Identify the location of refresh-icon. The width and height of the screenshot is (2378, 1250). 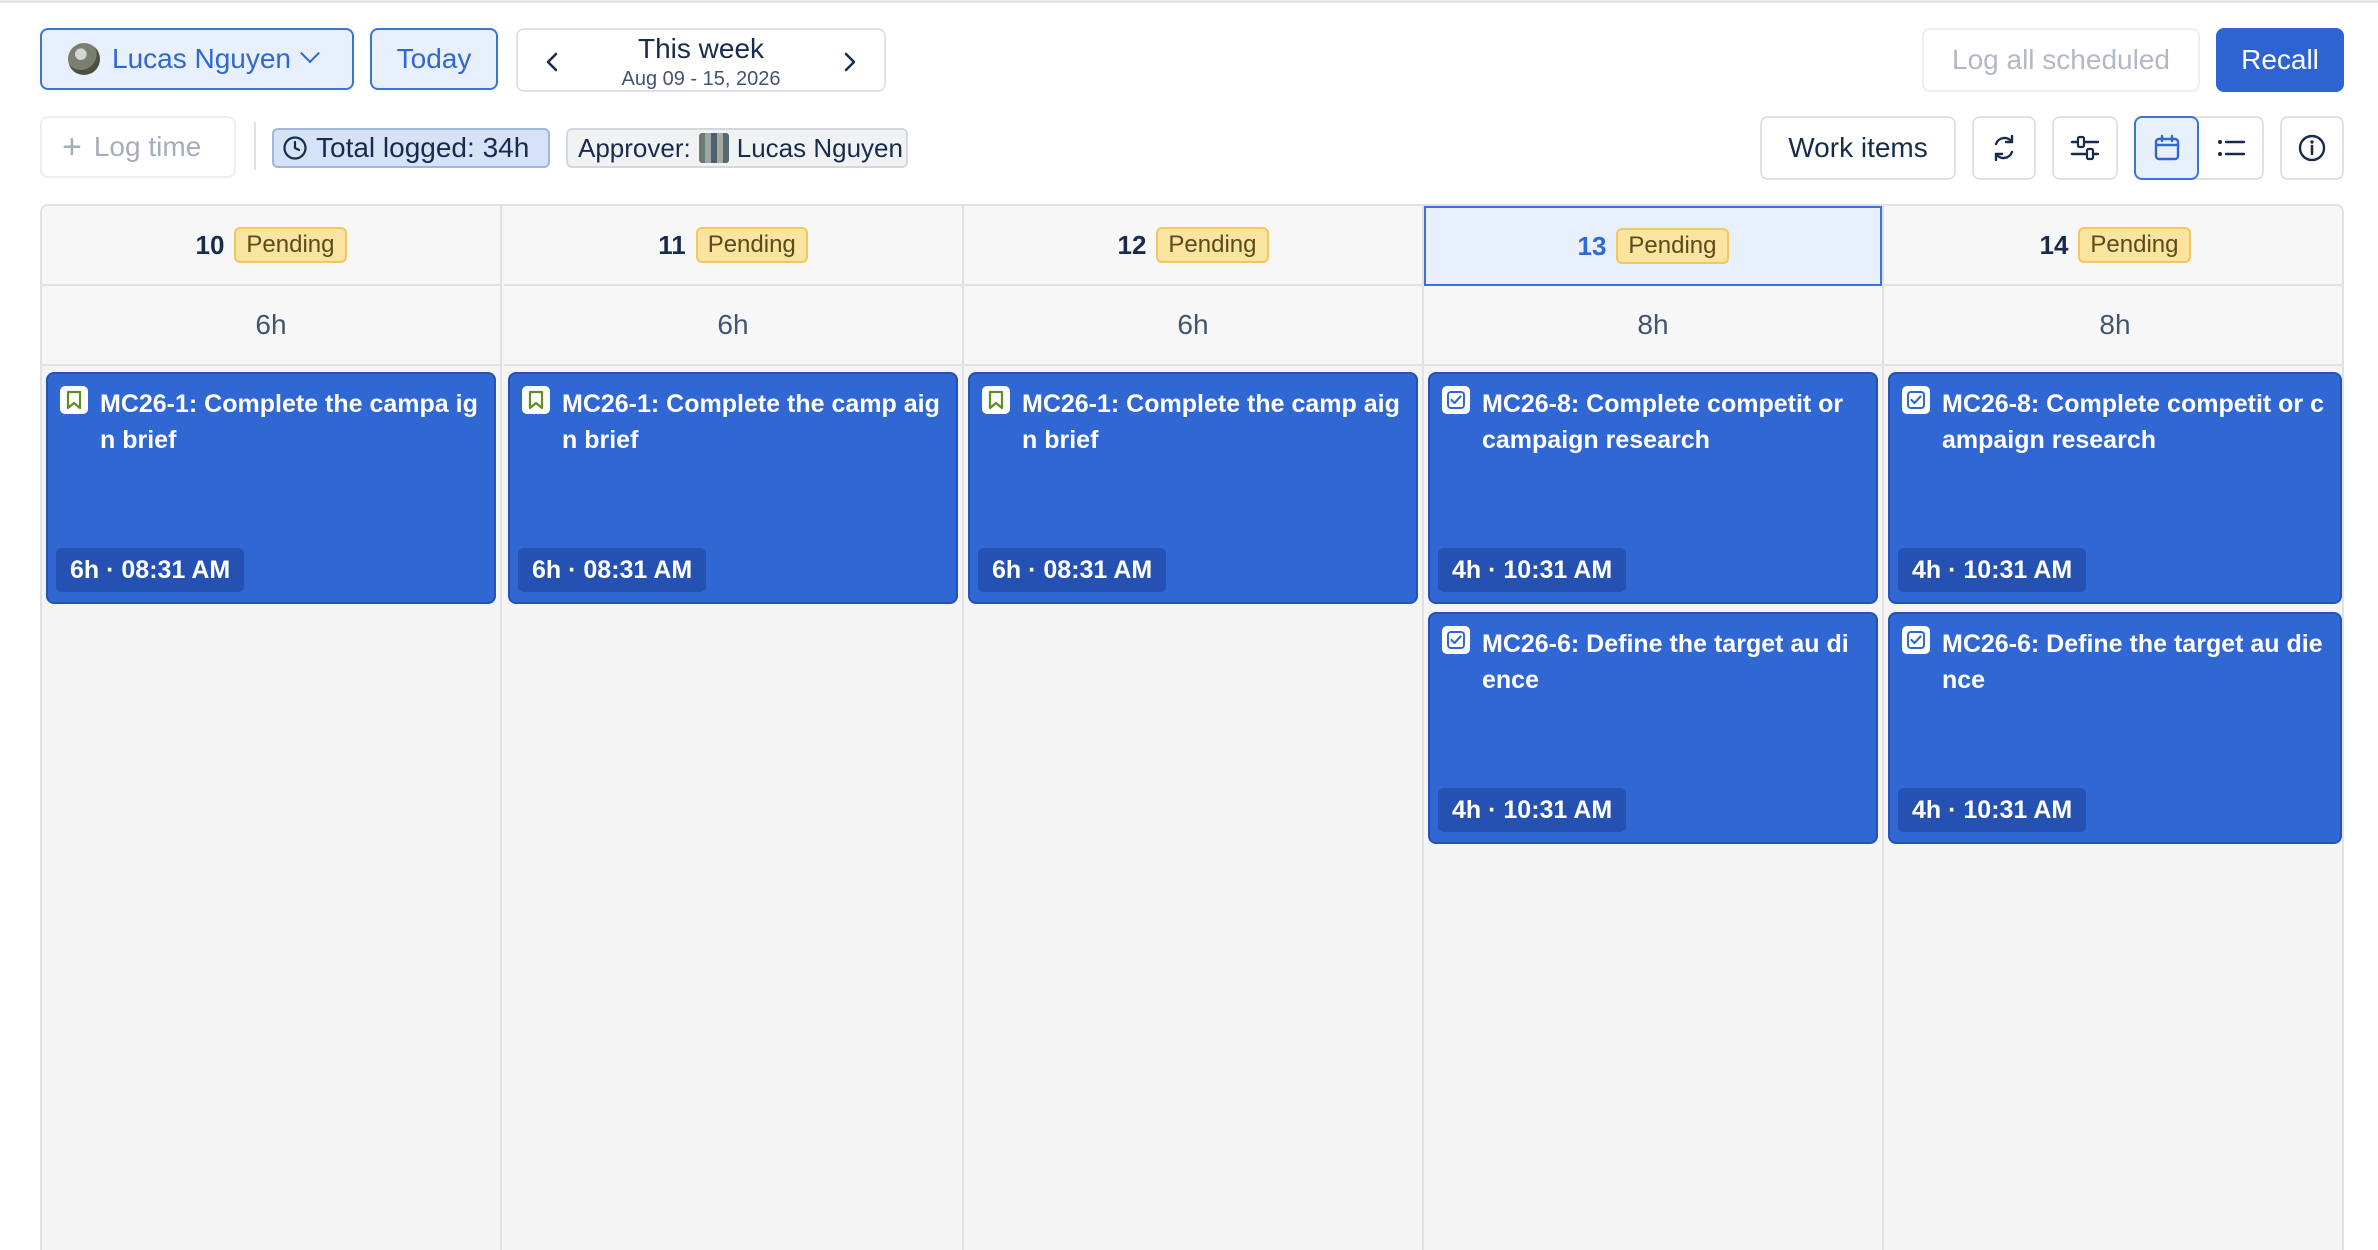
(2004, 148).